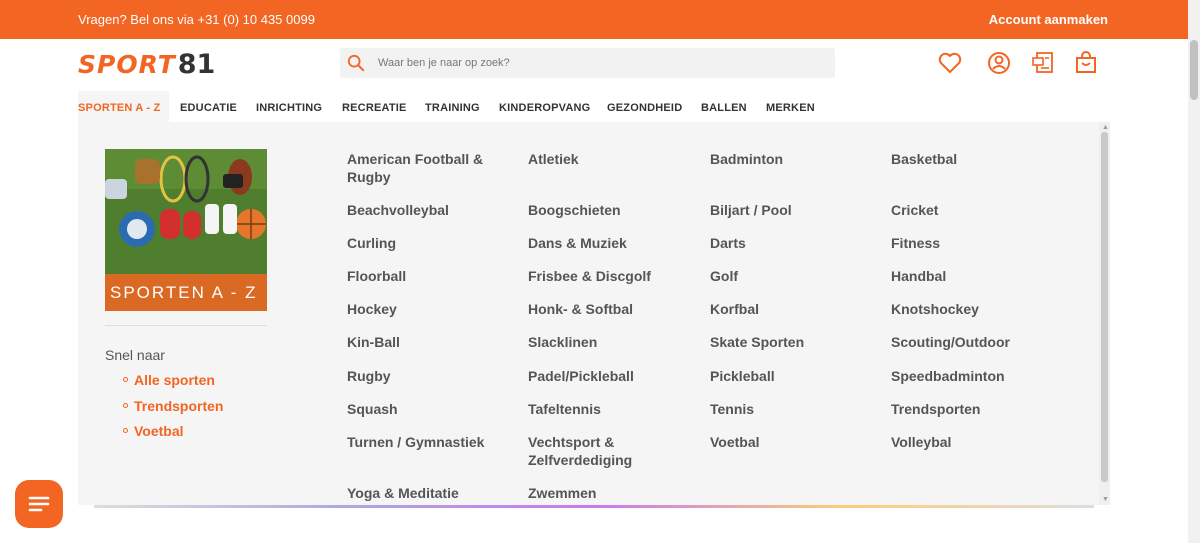  I want to click on quick-link-alle-sporten: Alle sporten, so click(169, 380).